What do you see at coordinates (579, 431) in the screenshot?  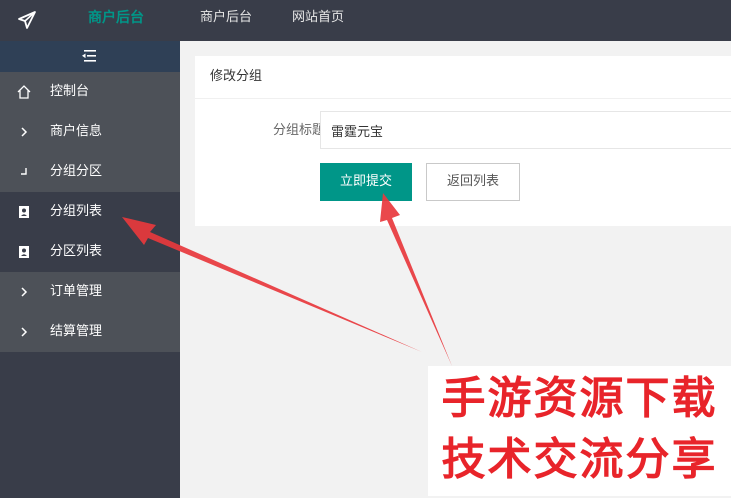 I see `watermark: 手游资源下载 技术交流分享` at bounding box center [579, 431].